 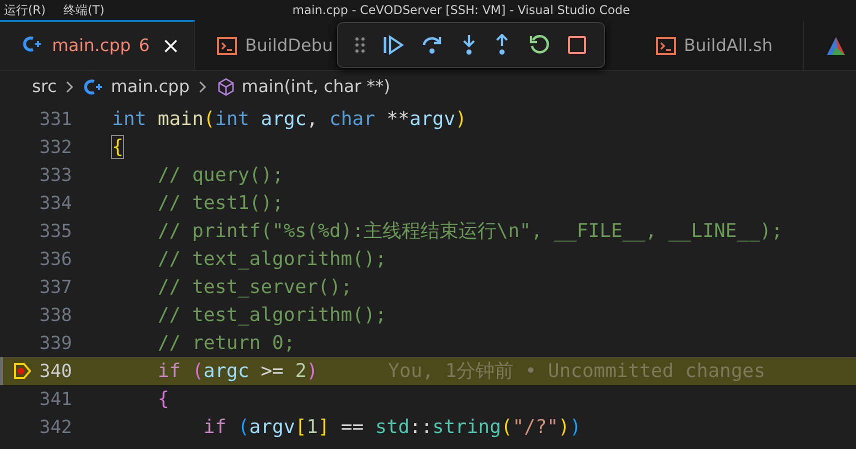 What do you see at coordinates (836, 46) in the screenshot?
I see `triangle-icon` at bounding box center [836, 46].